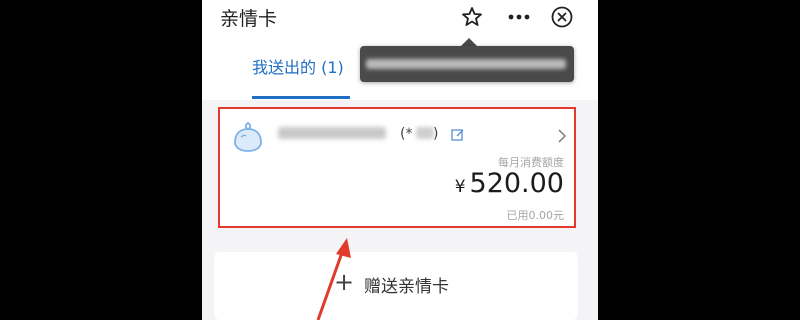 The image size is (800, 320). What do you see at coordinates (248, 136) in the screenshot?
I see `bun-avatar-icon` at bounding box center [248, 136].